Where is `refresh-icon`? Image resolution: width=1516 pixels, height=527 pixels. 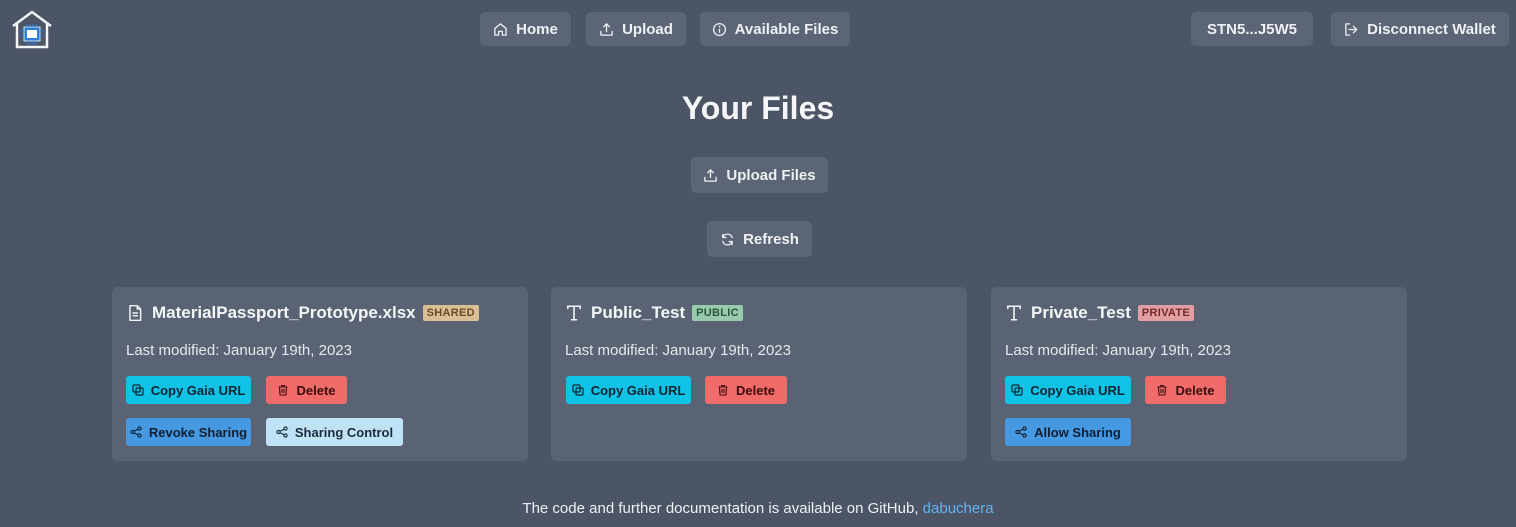
refresh-icon is located at coordinates (727, 239).